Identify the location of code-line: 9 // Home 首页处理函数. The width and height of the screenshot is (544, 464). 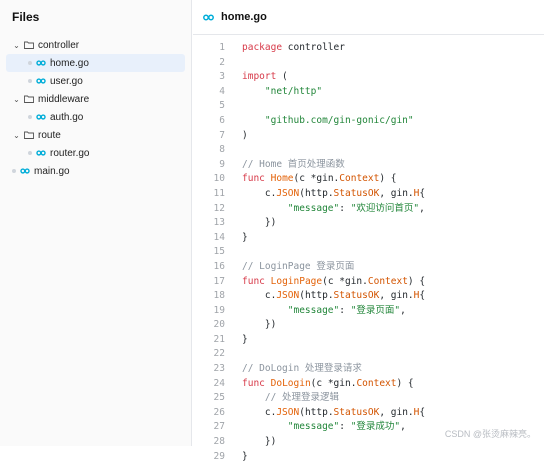
(368, 165).